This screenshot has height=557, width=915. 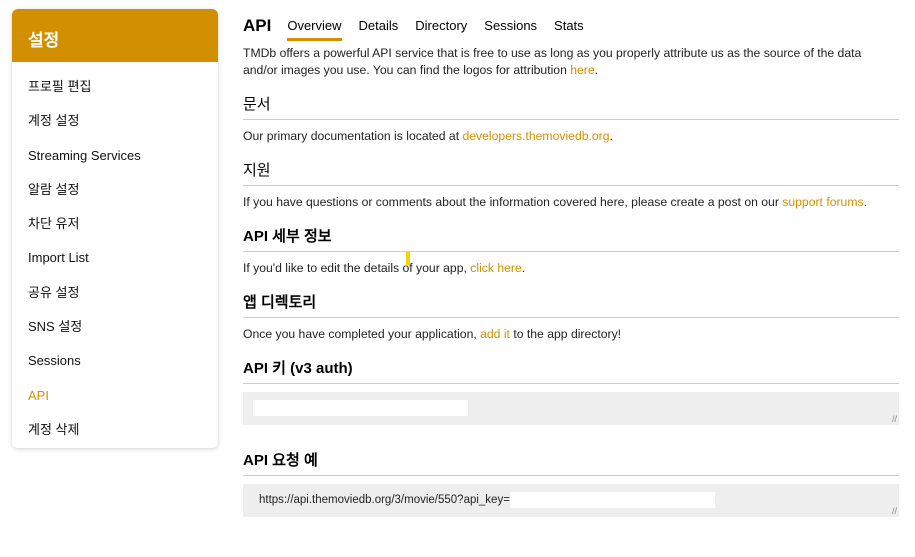 I want to click on sidebar-item-sns: SNS 설정, so click(x=115, y=327).